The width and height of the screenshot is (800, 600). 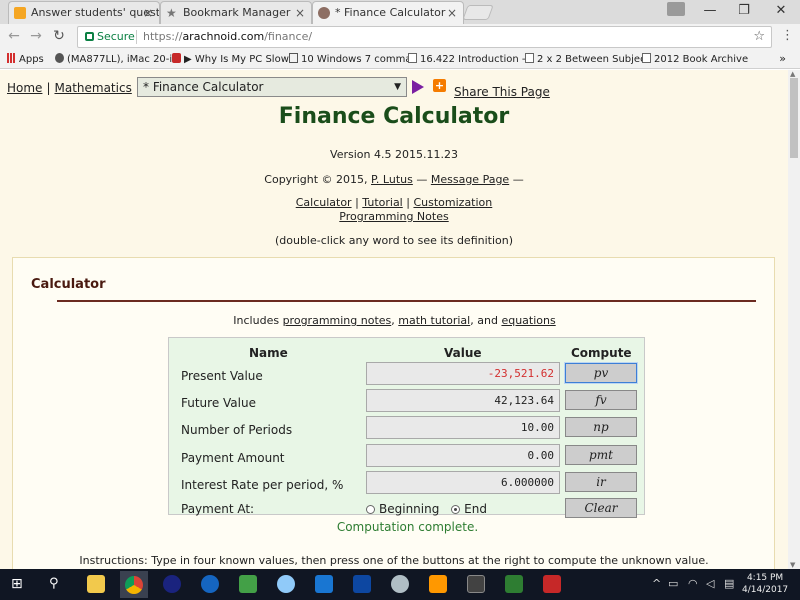 I want to click on math-tutorial-link: math tutorial, so click(x=434, y=320).